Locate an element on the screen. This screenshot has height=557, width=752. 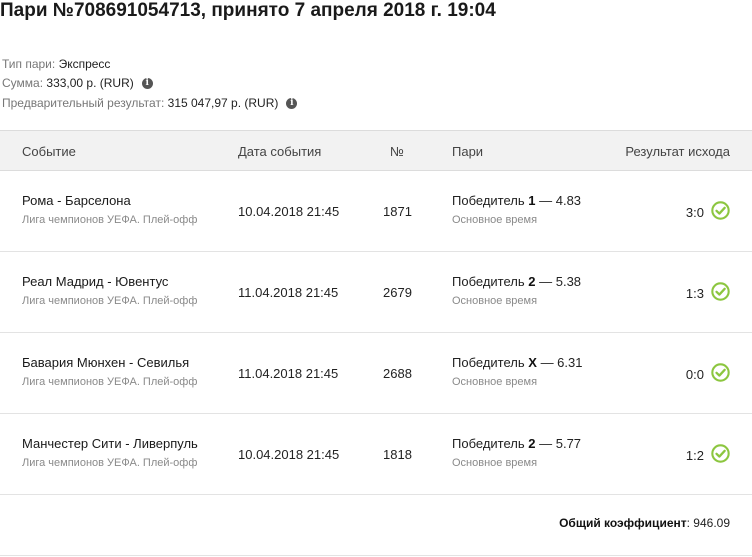
result-score: 0:0 is located at coordinates (694, 374).